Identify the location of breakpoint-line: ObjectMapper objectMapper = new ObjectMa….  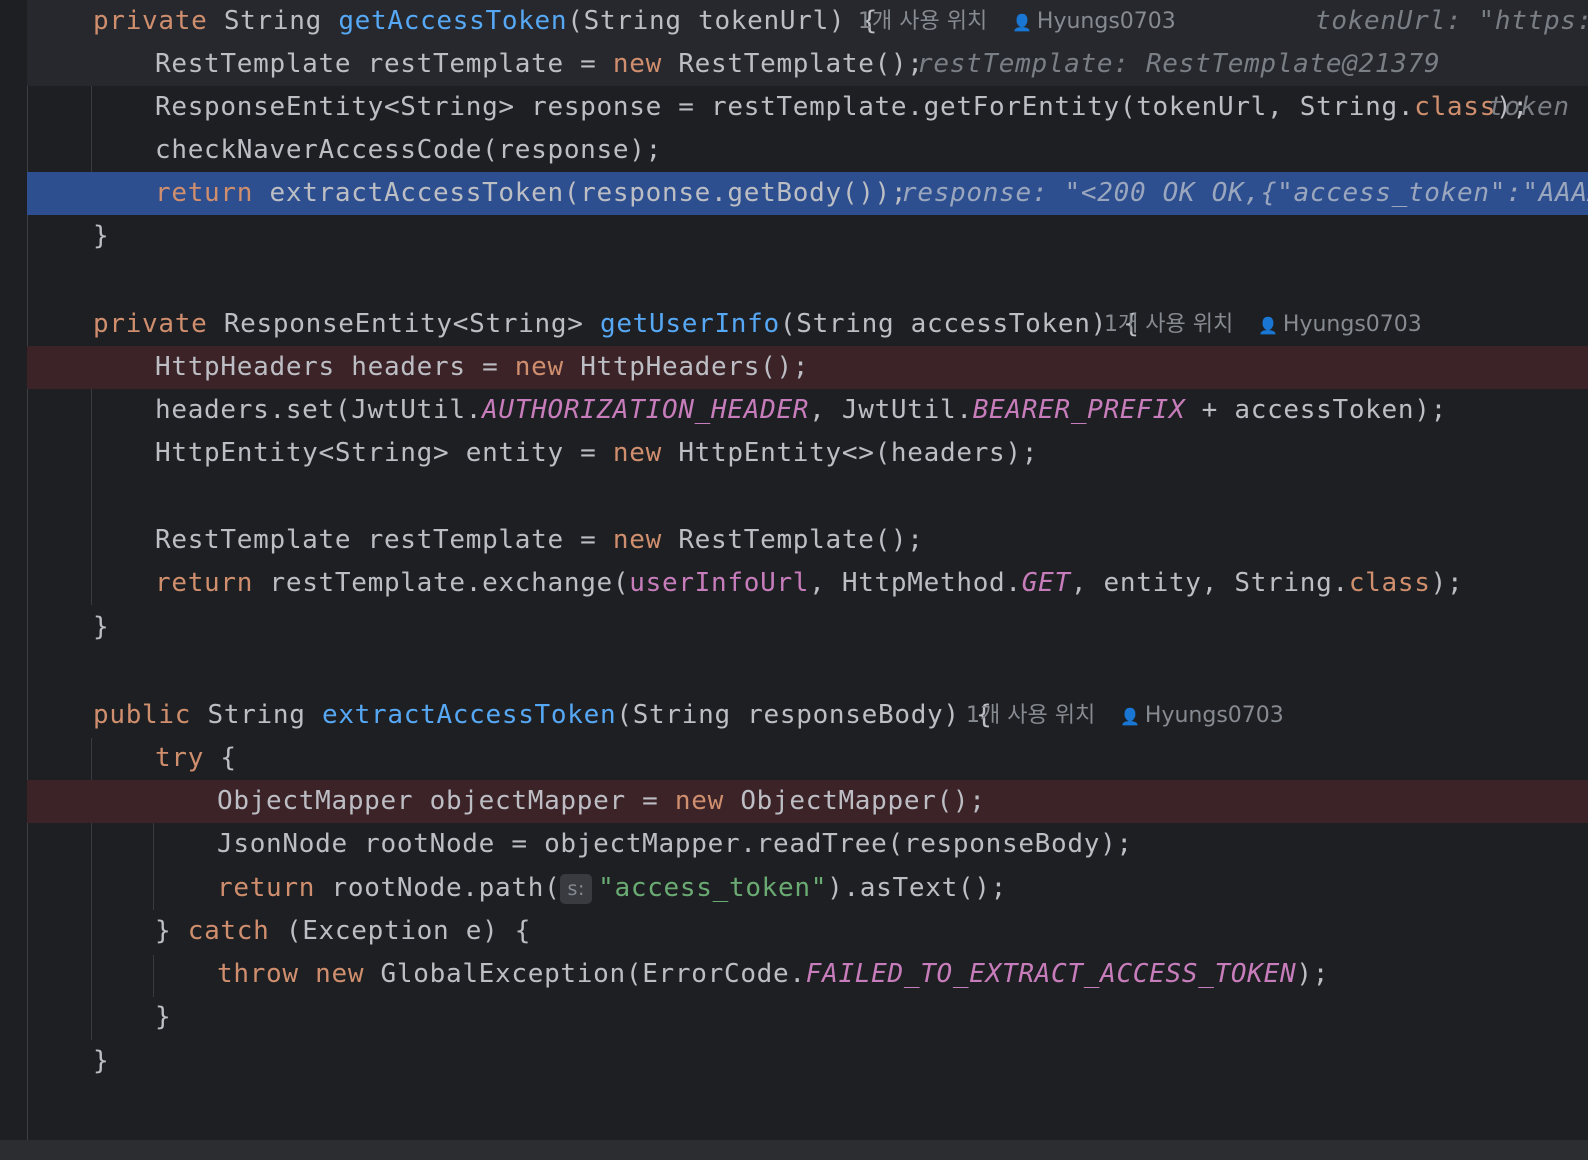
(807, 801).